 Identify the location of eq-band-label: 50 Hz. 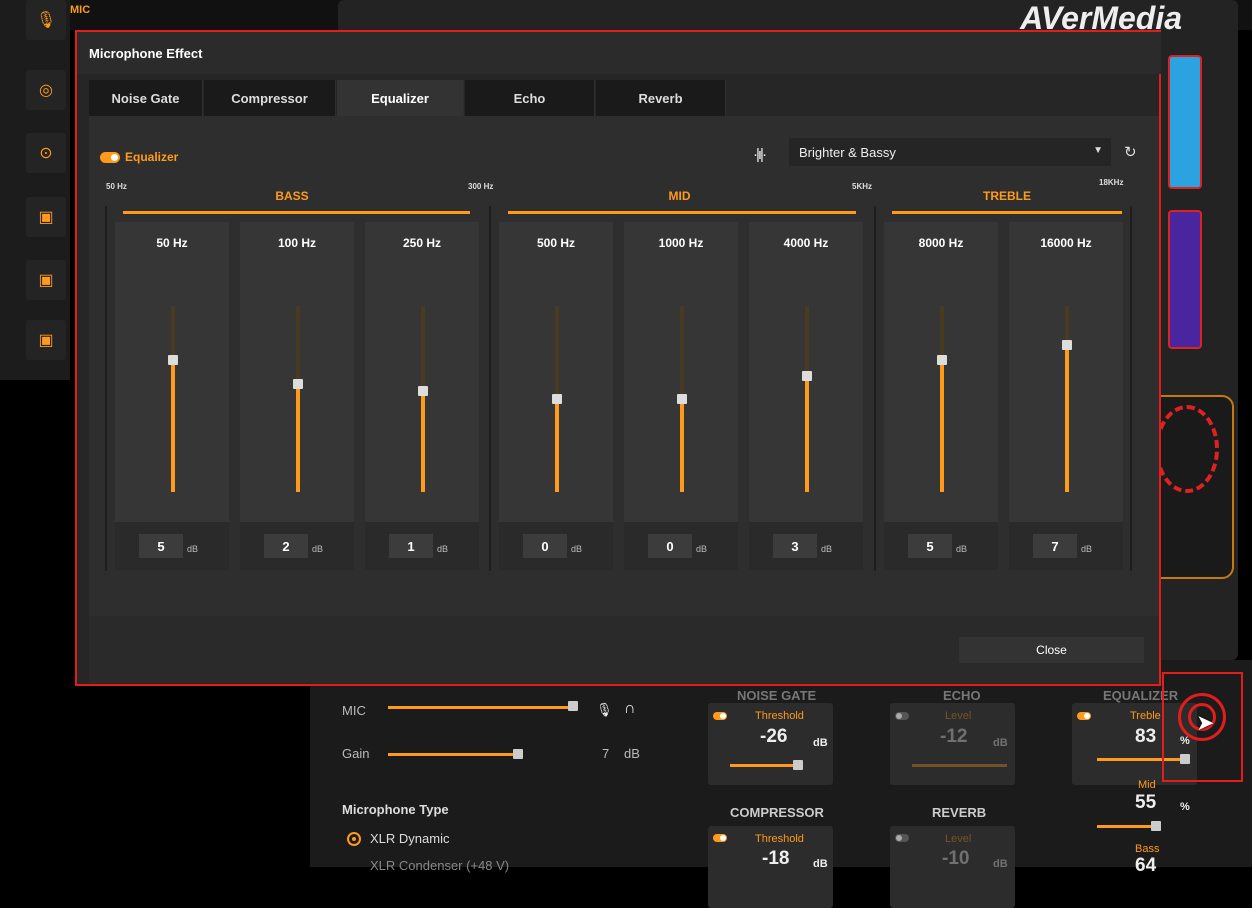
(172, 243).